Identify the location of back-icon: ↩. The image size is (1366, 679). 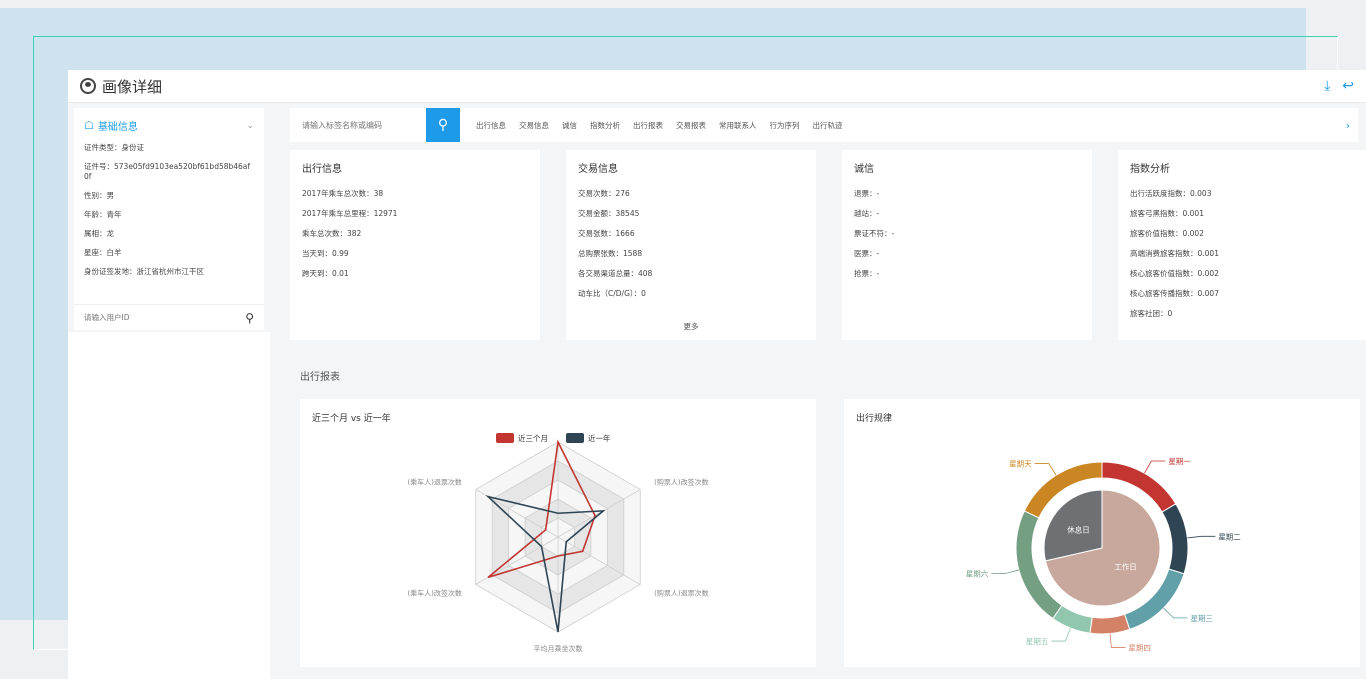
(1348, 86).